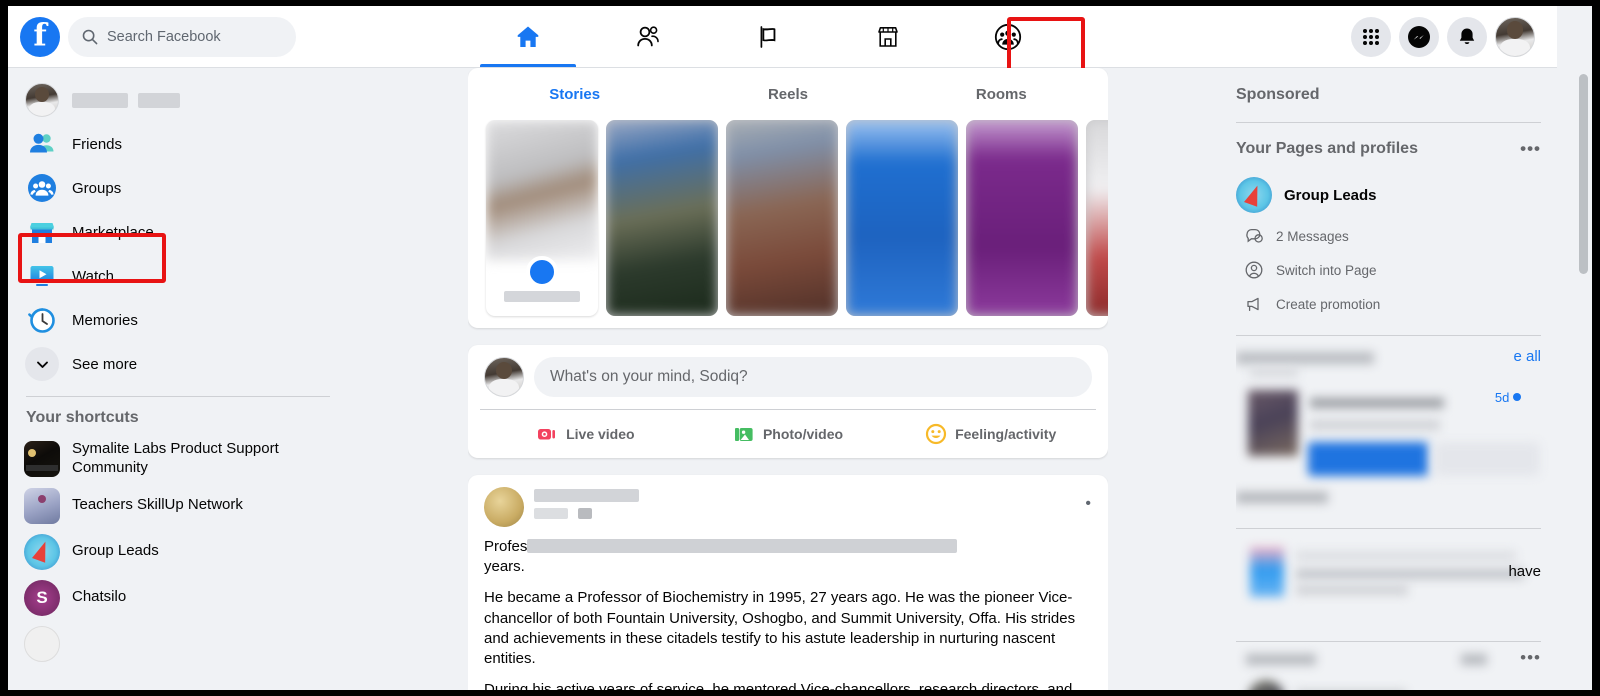 The image size is (1600, 696). What do you see at coordinates (649, 376) in the screenshot?
I see `composer-placeholder: What's on your mind, Sodiq?` at bounding box center [649, 376].